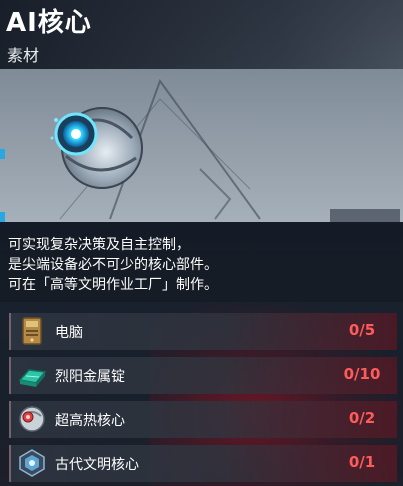 This screenshot has height=486, width=403. I want to click on side-marker-bottom, so click(2, 217).